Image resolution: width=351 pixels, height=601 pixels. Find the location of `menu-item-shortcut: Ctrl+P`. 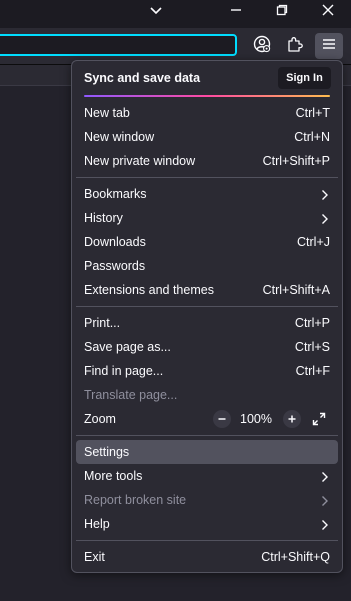

menu-item-shortcut: Ctrl+P is located at coordinates (312, 323).